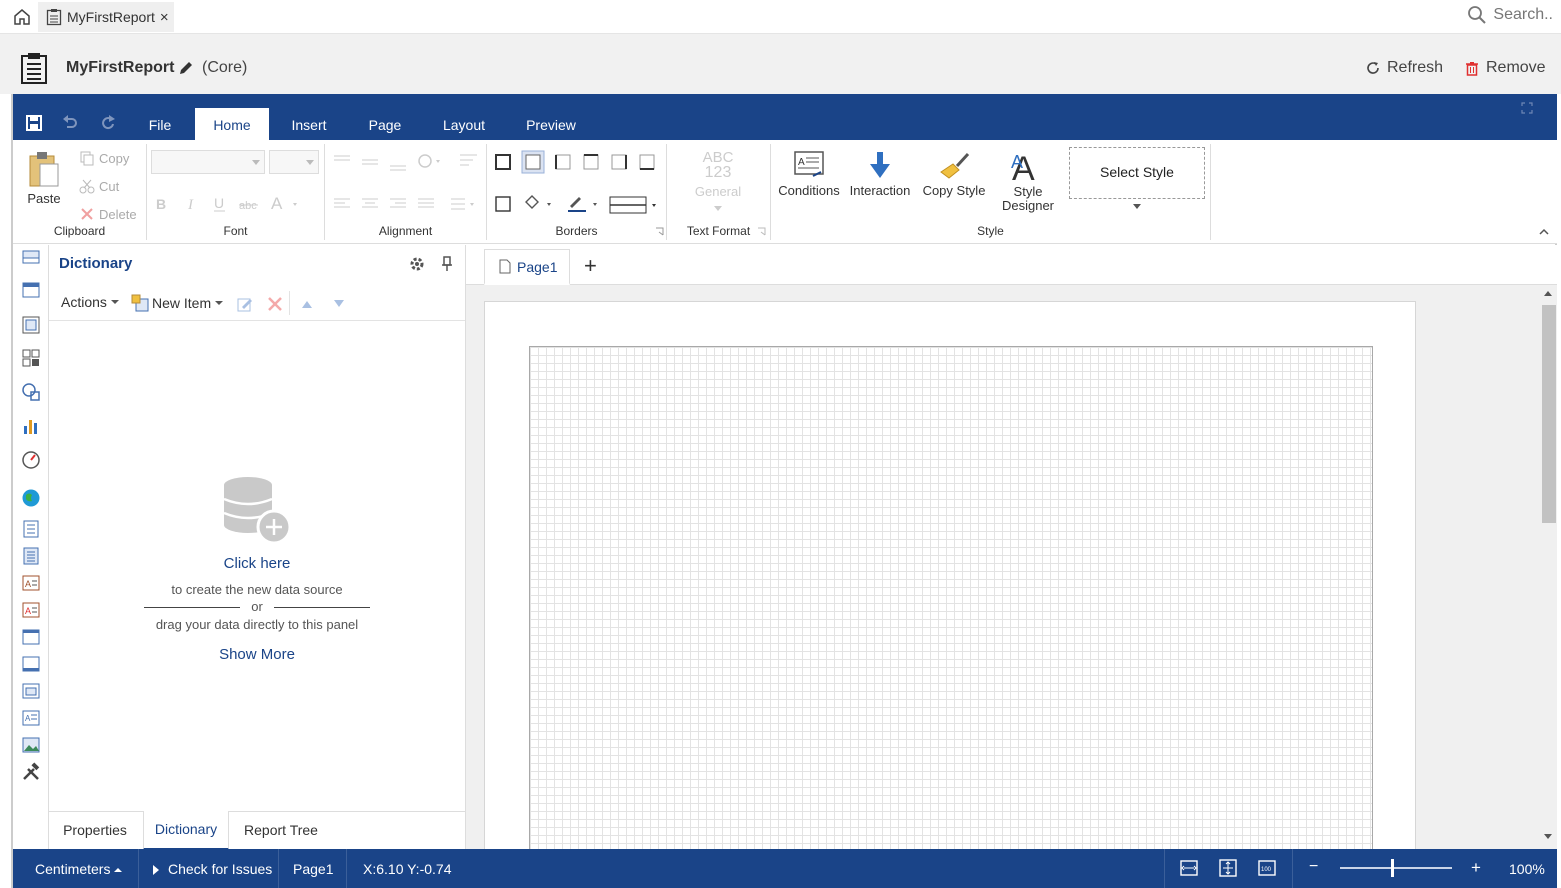 The height and width of the screenshot is (888, 1561). What do you see at coordinates (186, 830) in the screenshot?
I see `tab-dictionary: Dictionary` at bounding box center [186, 830].